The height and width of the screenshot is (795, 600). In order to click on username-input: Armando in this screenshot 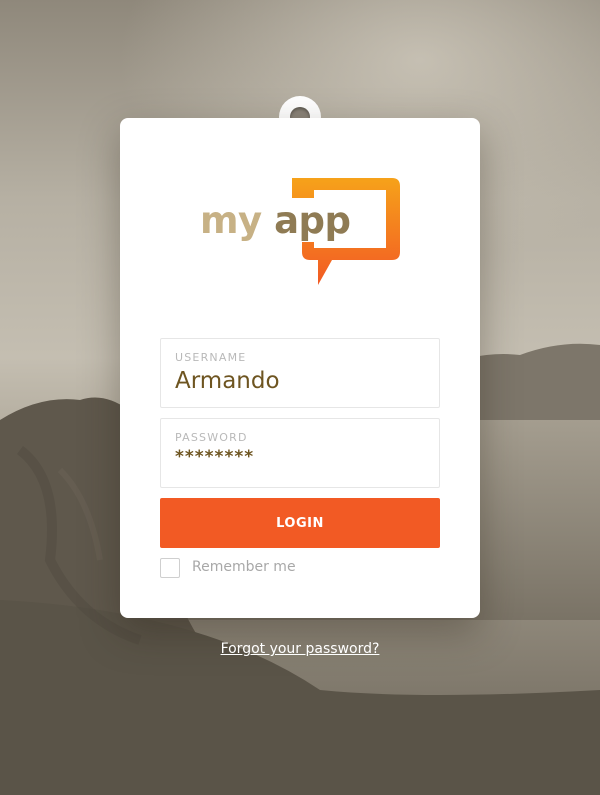, I will do `click(227, 381)`.